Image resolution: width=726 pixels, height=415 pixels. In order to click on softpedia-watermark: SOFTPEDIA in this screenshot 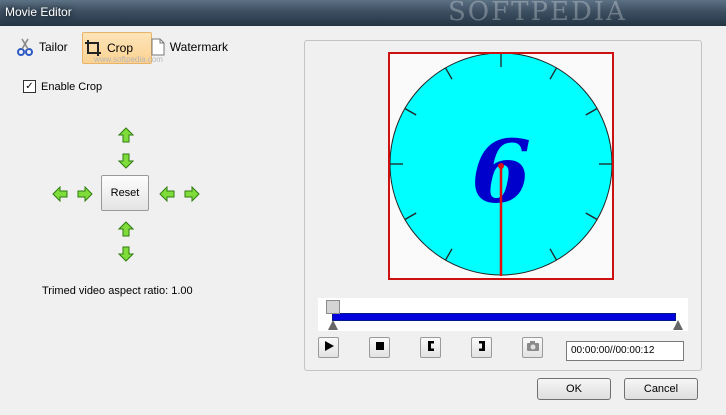, I will do `click(537, 13)`.